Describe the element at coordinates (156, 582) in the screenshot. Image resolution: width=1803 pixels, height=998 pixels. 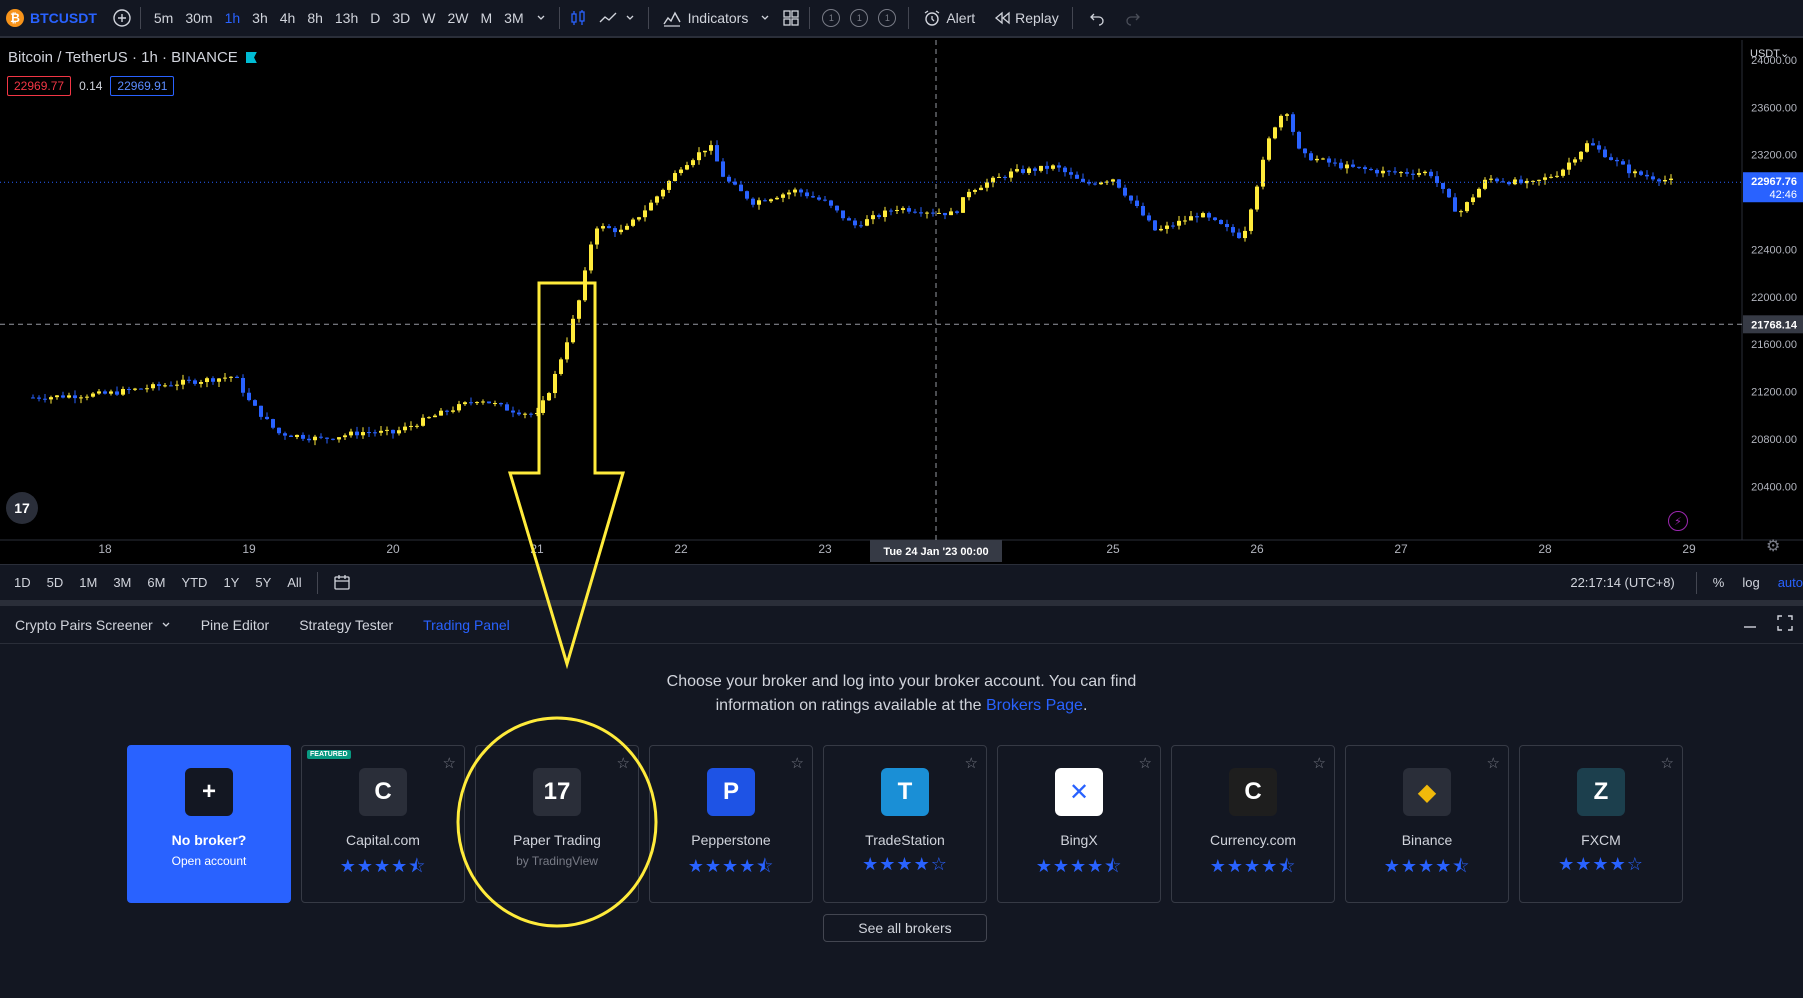
I see `range-6m: 6M` at that location.